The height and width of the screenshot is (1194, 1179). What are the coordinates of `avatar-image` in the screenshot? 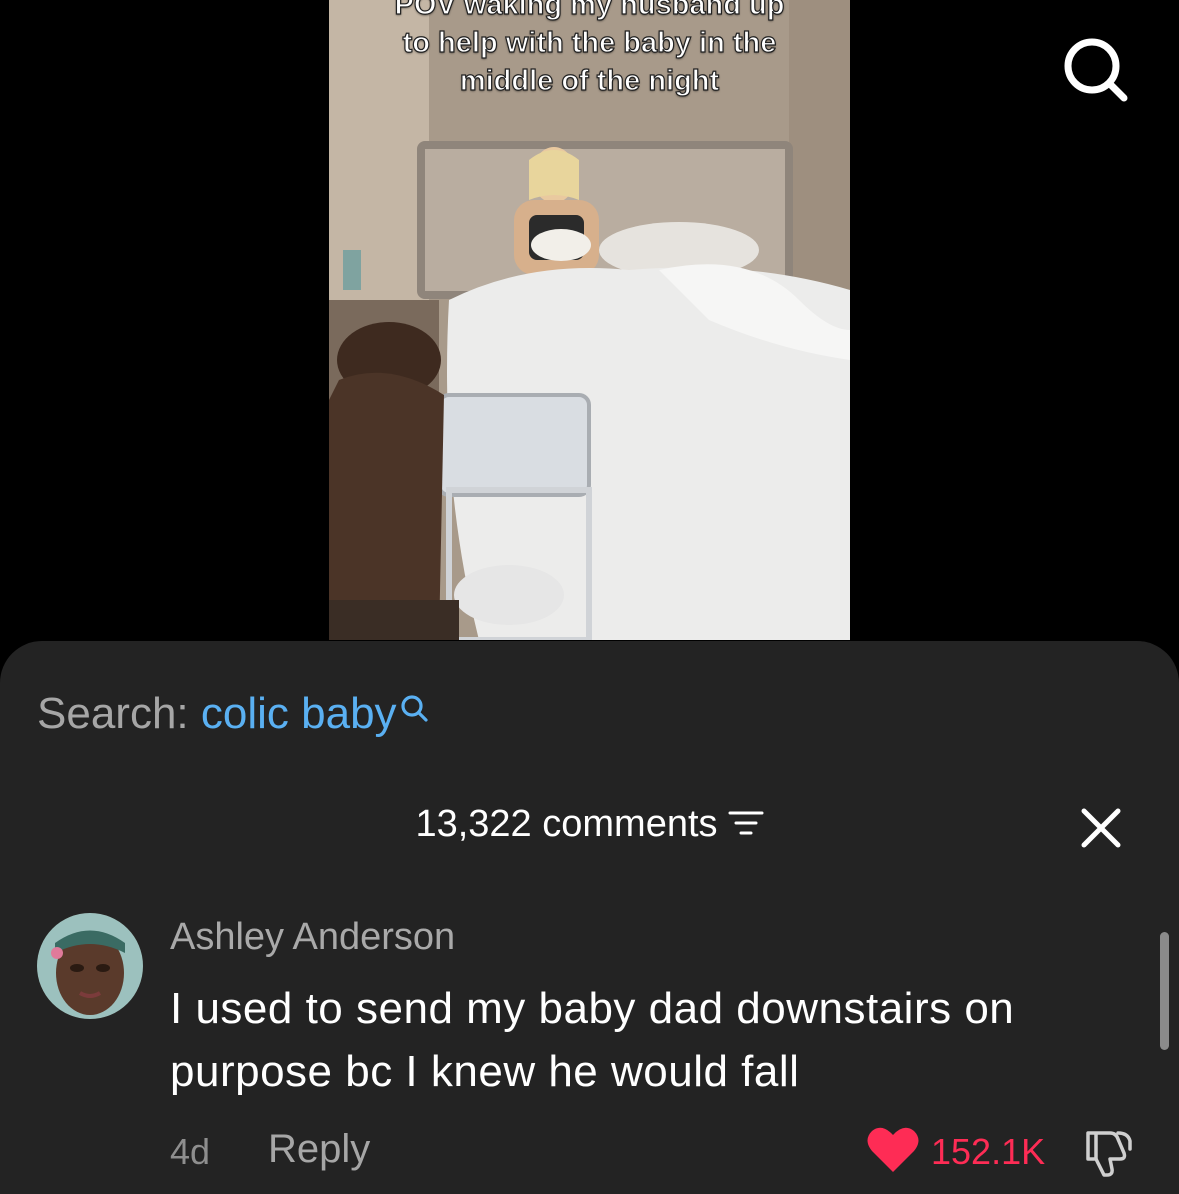 It's located at (90, 966).